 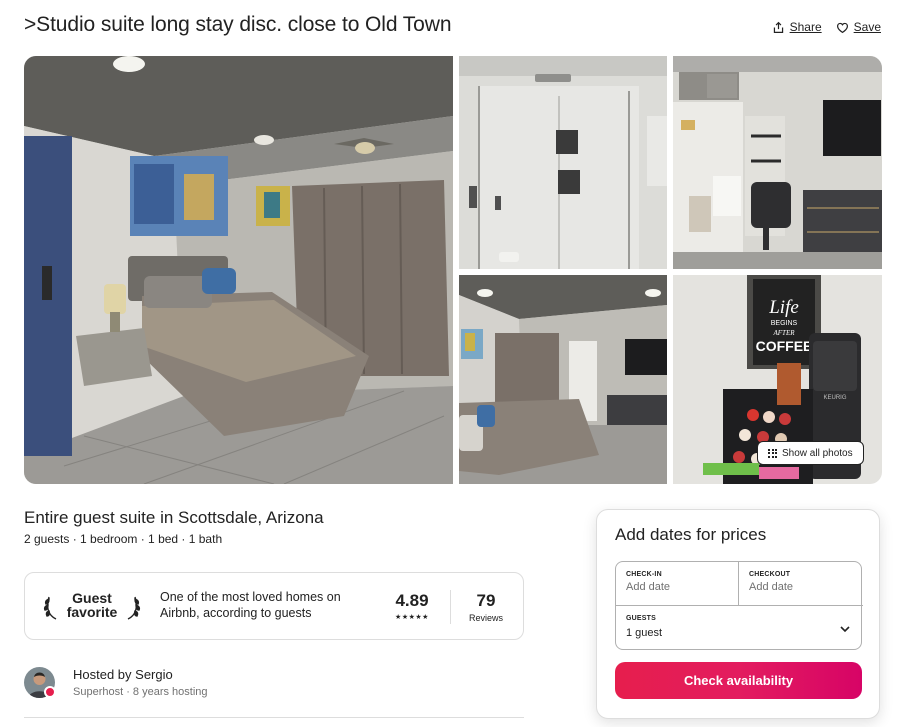 What do you see at coordinates (783, 307) in the screenshot?
I see `art-text-life: Life` at bounding box center [783, 307].